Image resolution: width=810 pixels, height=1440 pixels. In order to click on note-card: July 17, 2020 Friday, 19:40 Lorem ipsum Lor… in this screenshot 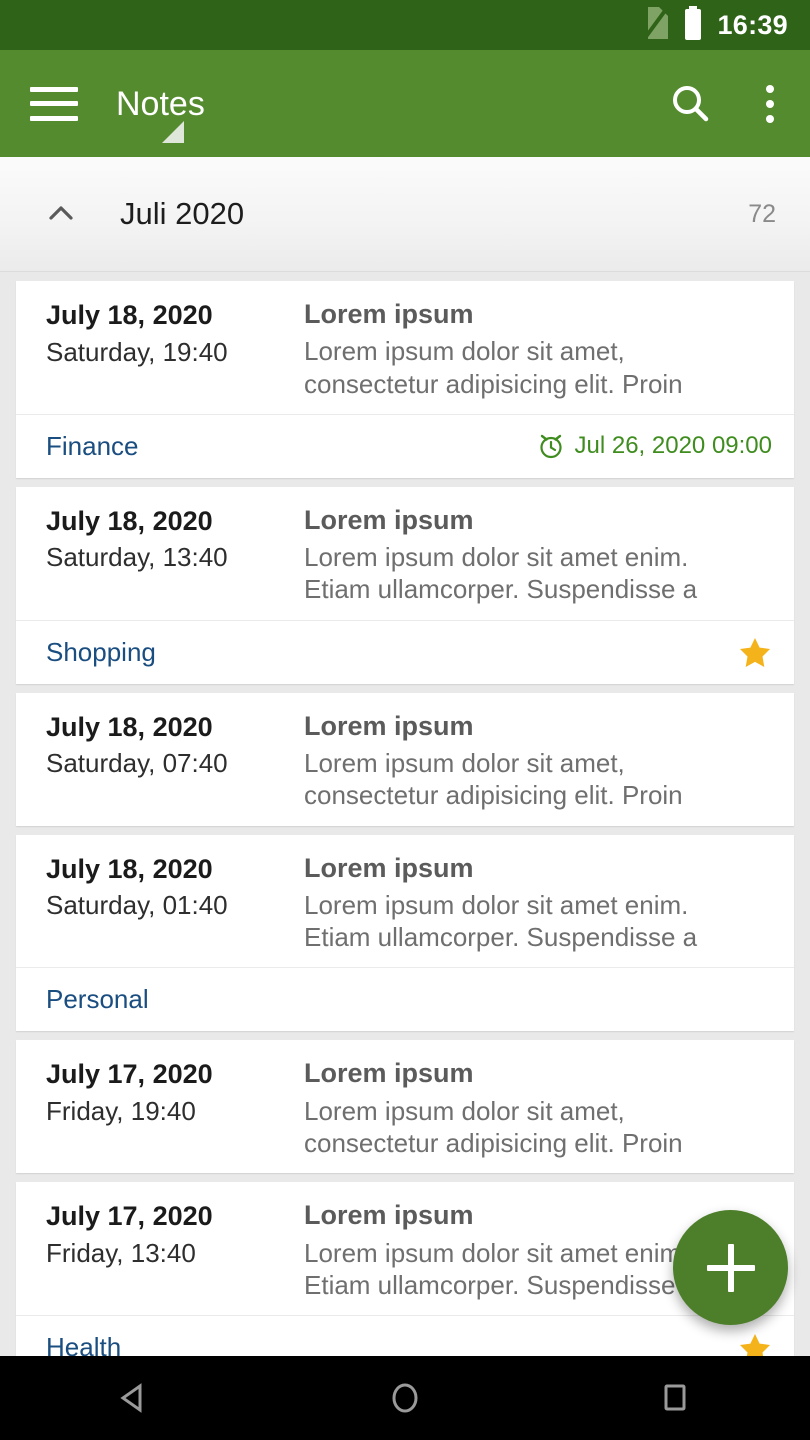, I will do `click(405, 1107)`.